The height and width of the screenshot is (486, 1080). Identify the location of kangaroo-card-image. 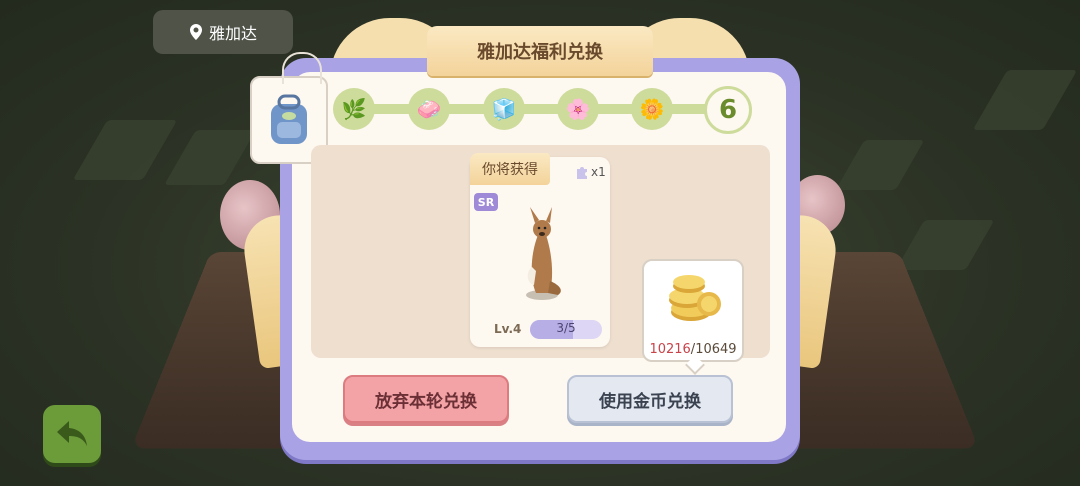
(543, 253).